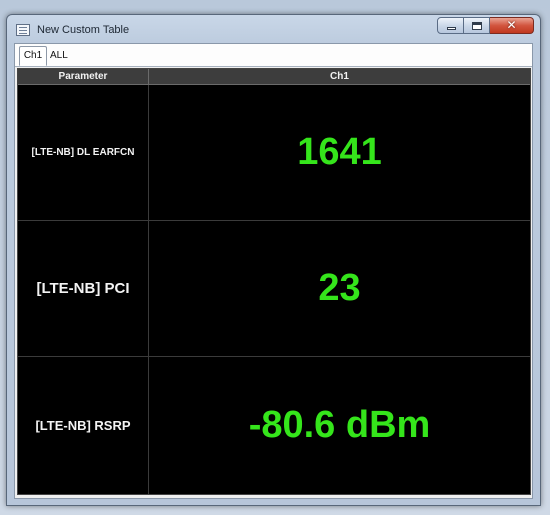 The image size is (550, 515). Describe the element at coordinates (83, 288) in the screenshot. I see `parameter-cell: [LTE-NB] PCI` at that location.